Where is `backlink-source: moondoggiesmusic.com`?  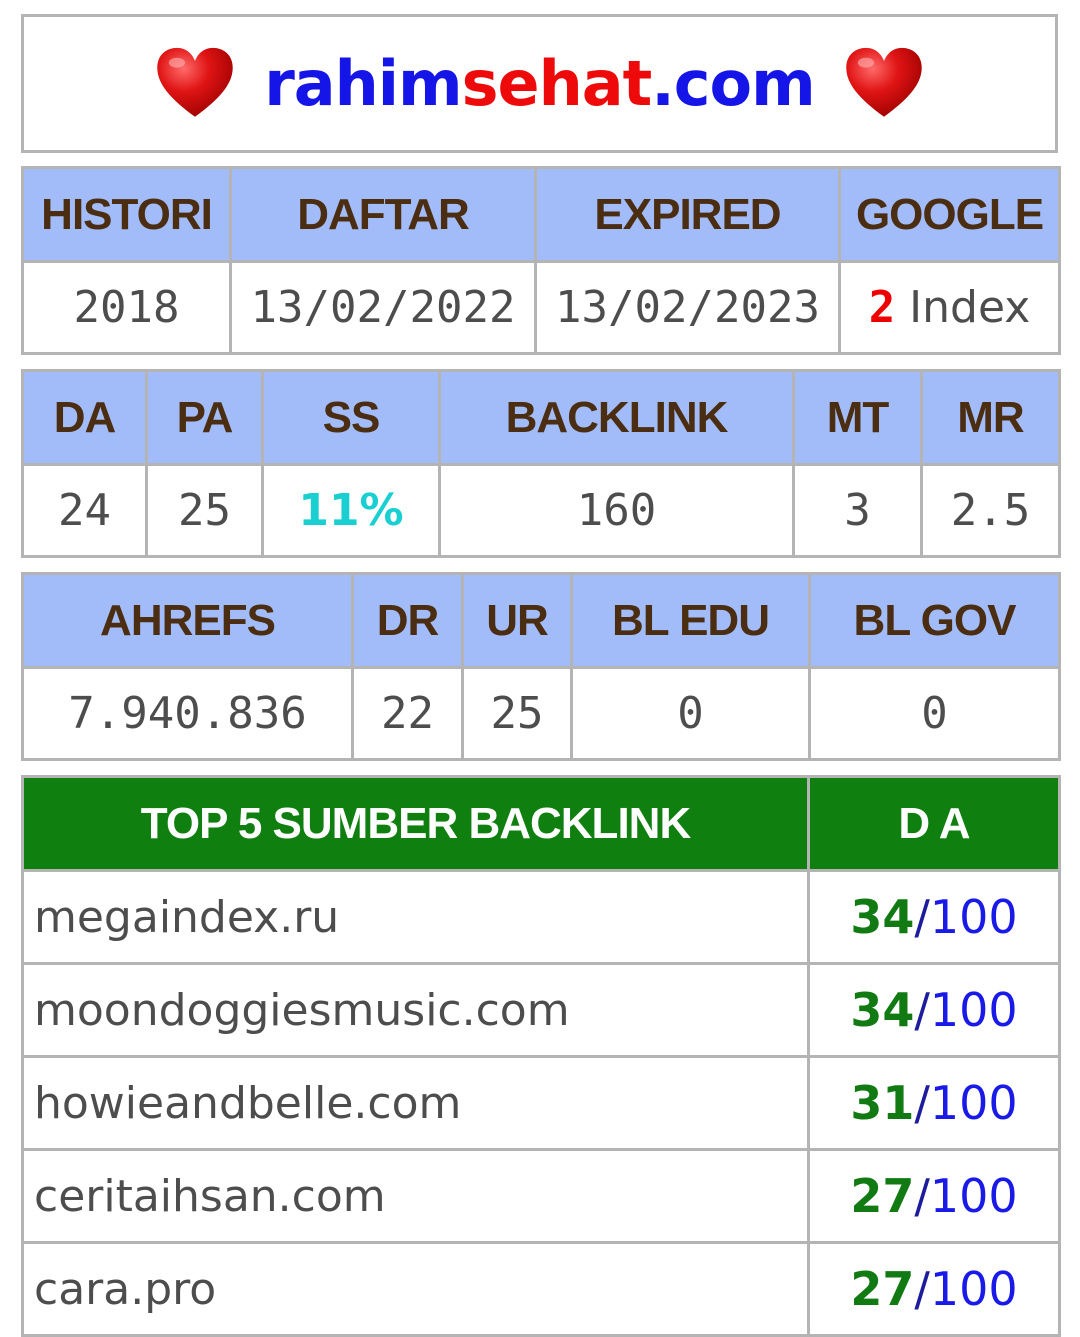 backlink-source: moondoggiesmusic.com is located at coordinates (415, 1010).